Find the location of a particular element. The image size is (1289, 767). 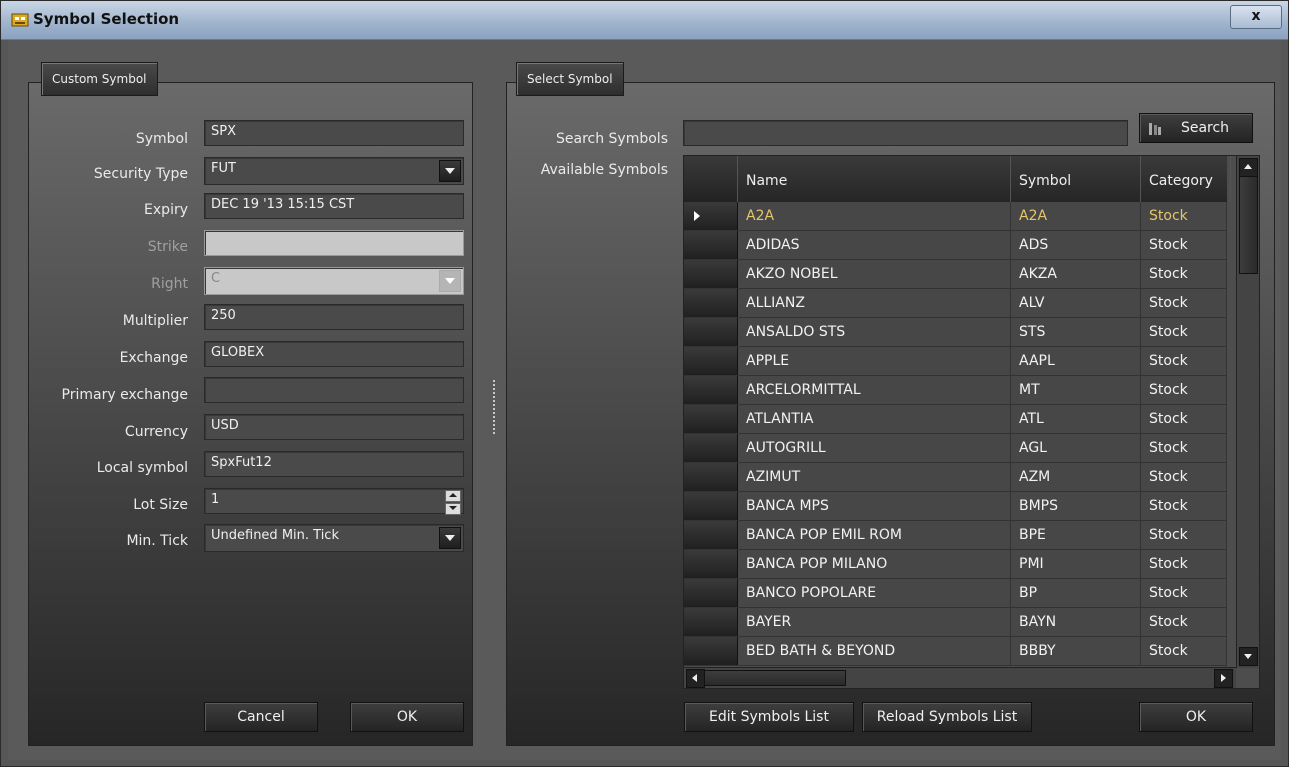

min-tick-value: Undefined Min. Tick is located at coordinates (275, 535).